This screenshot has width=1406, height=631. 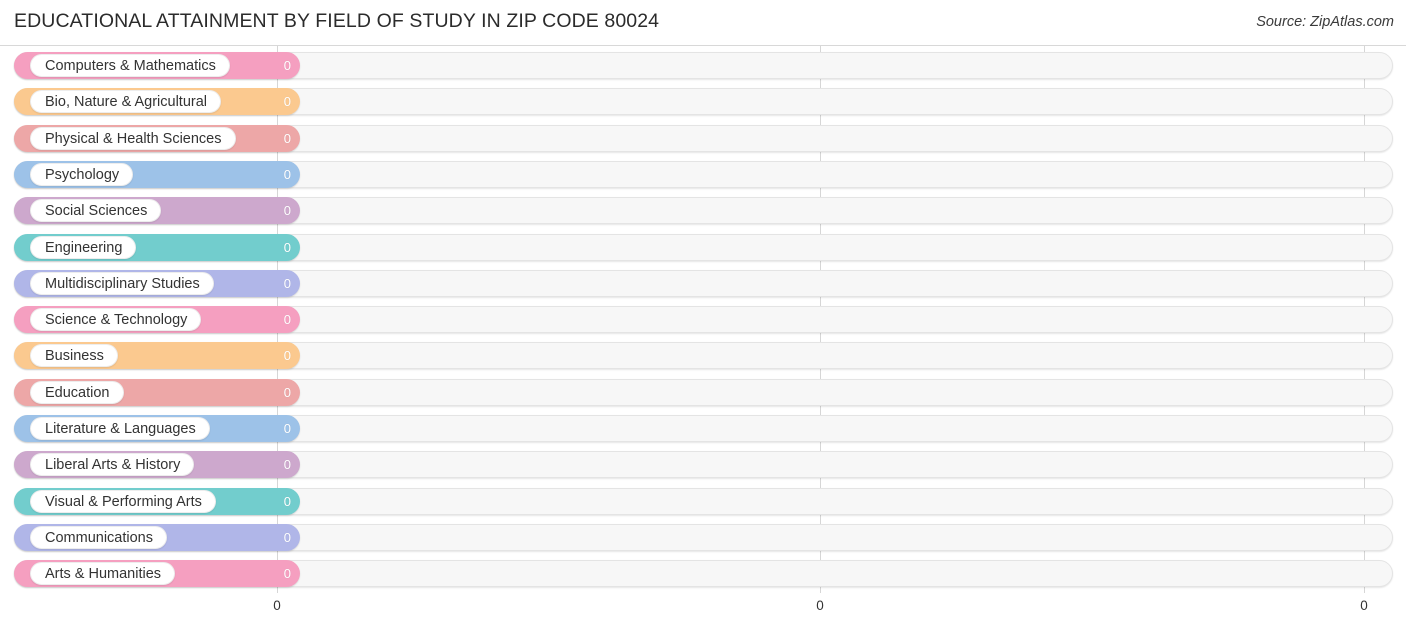 What do you see at coordinates (120, 428) in the screenshot?
I see `category-label: Literature & Languages` at bounding box center [120, 428].